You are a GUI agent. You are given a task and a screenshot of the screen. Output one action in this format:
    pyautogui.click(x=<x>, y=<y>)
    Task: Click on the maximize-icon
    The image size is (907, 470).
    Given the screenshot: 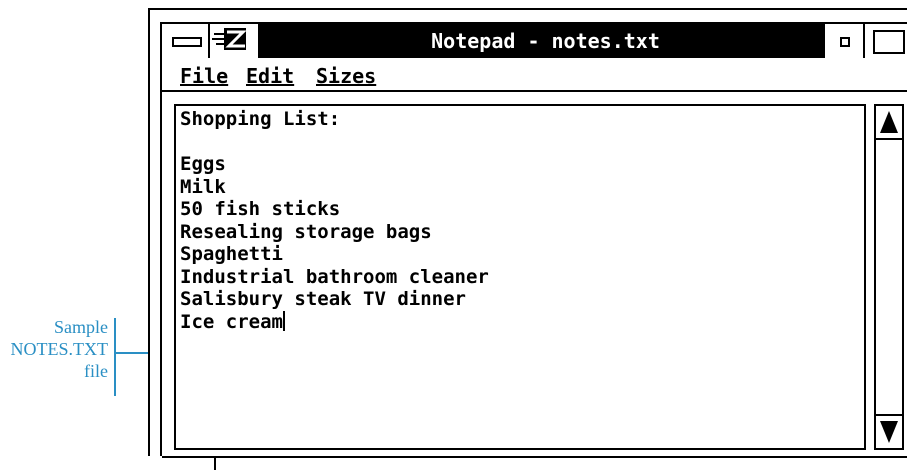 What is the action you would take?
    pyautogui.click(x=889, y=42)
    